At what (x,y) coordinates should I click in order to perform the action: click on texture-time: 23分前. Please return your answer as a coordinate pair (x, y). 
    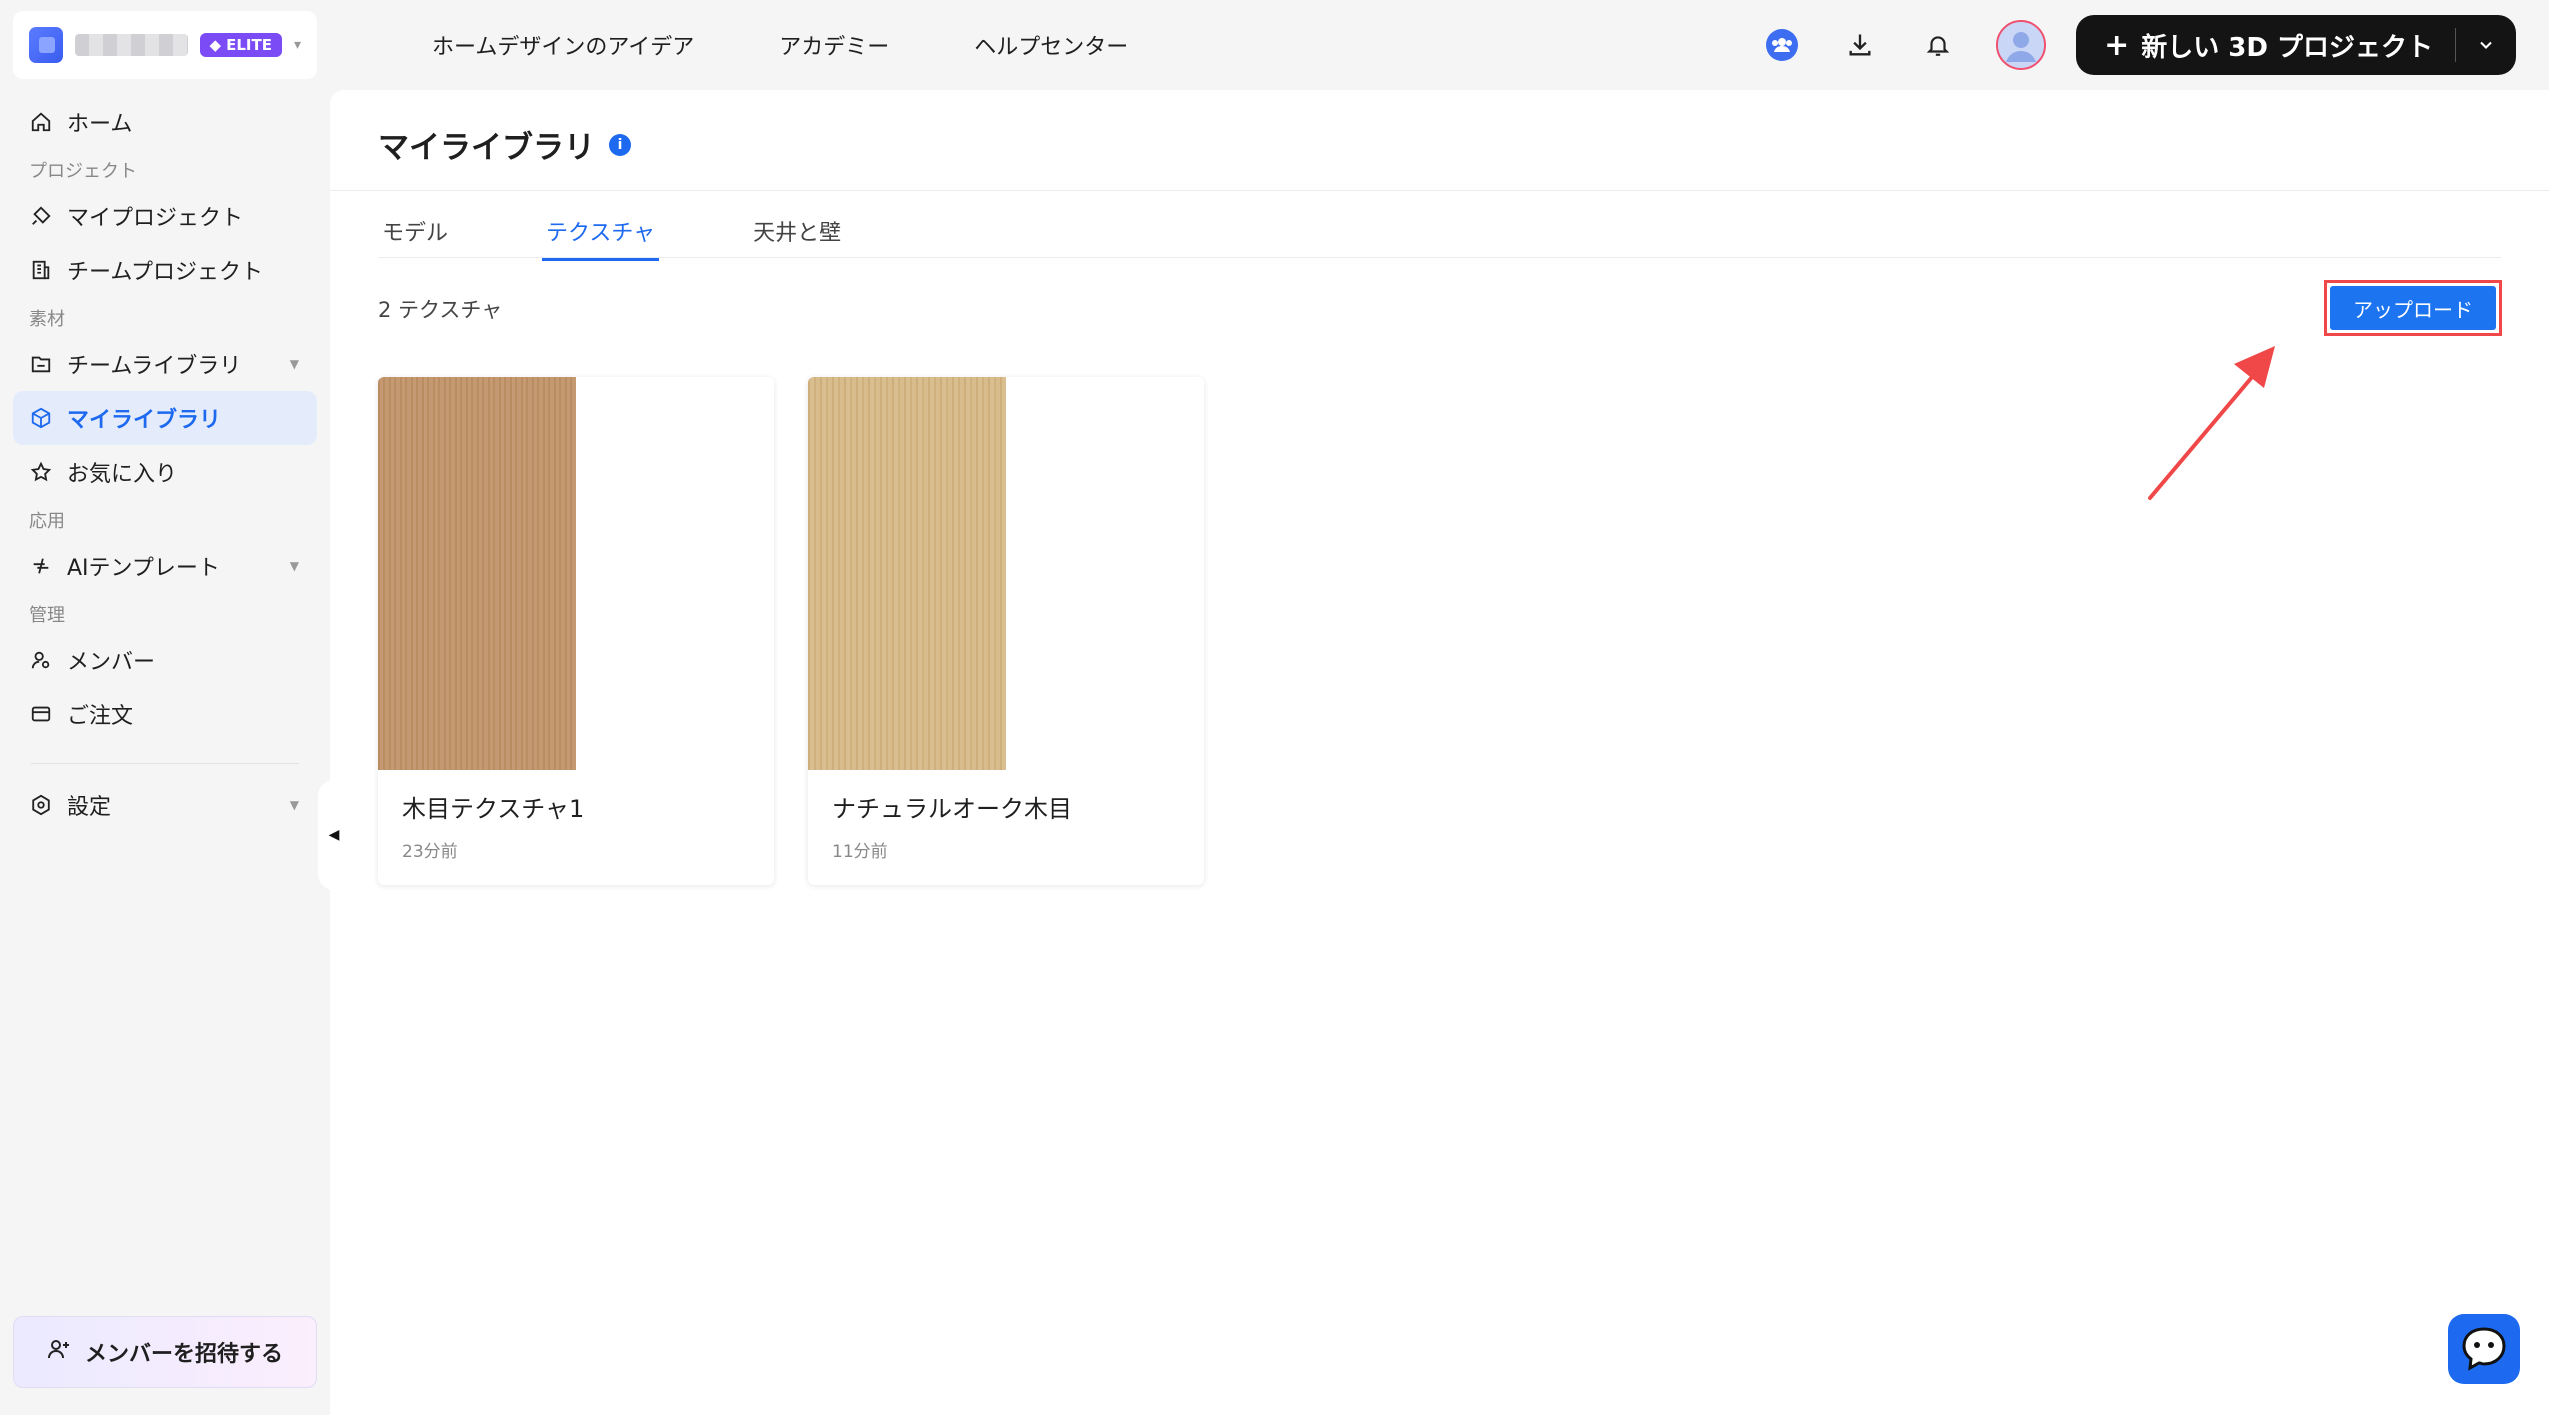
    Looking at the image, I should click on (430, 852).